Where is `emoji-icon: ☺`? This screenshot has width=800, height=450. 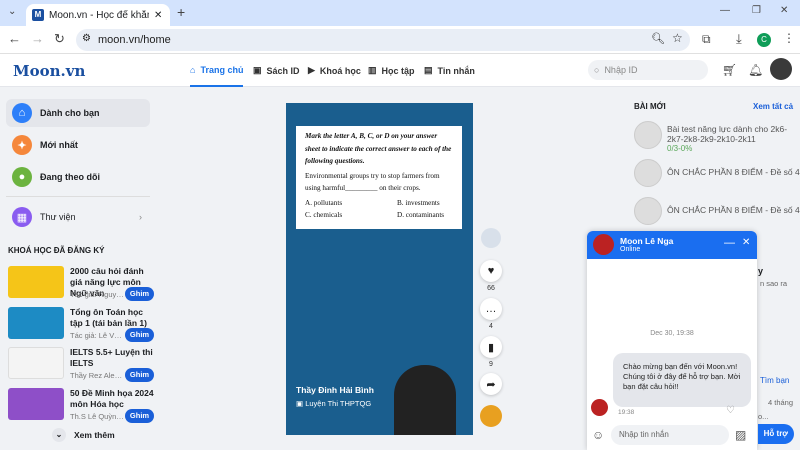 emoji-icon: ☺ is located at coordinates (598, 435).